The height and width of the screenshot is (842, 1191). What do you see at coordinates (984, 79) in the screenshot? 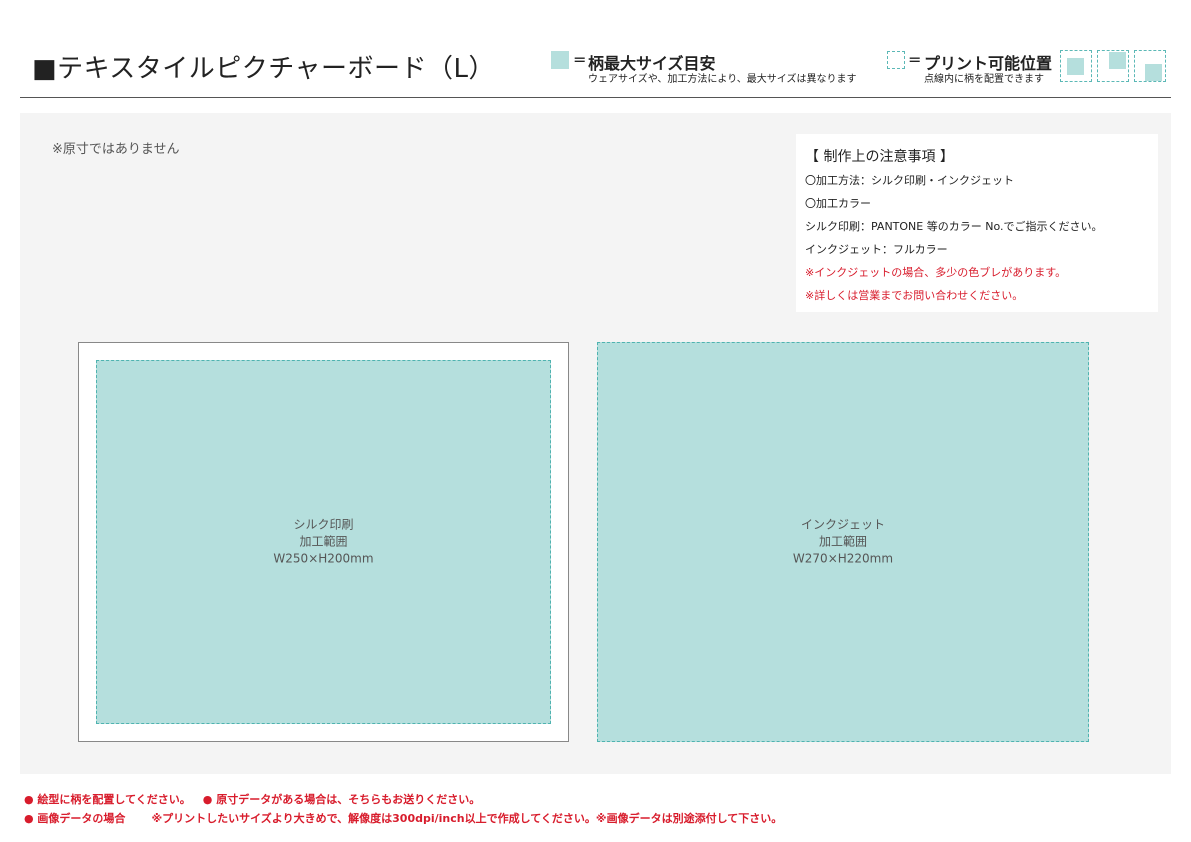
I see `legend-print-position-note: 点線内に柄を配置できます` at bounding box center [984, 79].